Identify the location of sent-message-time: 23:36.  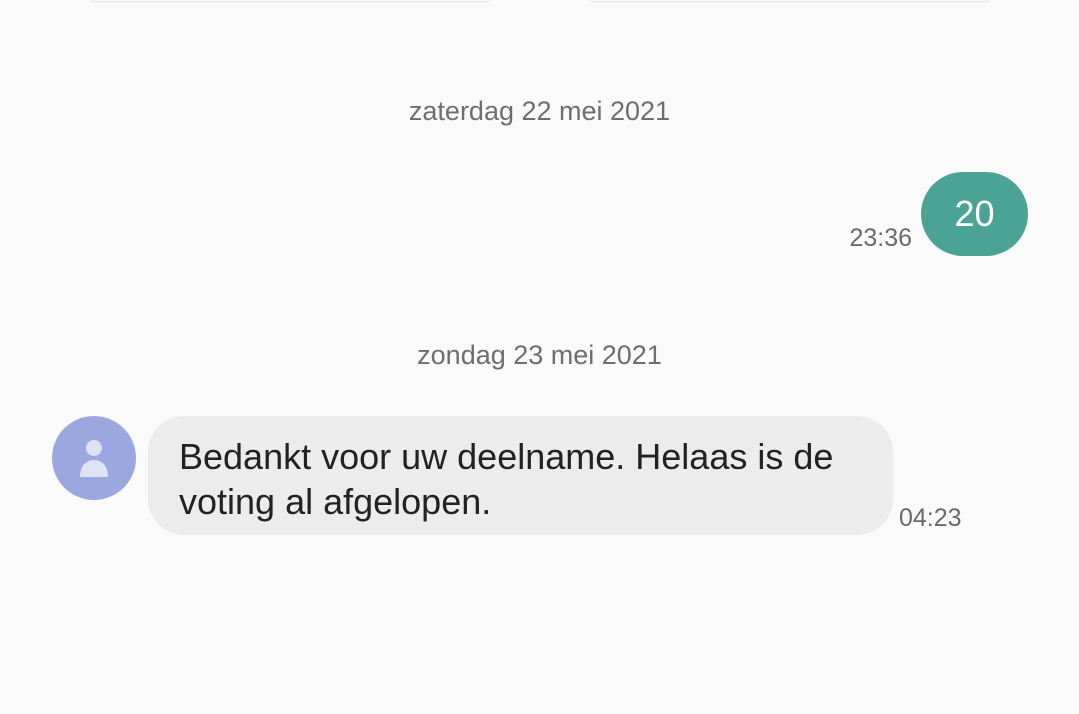
(880, 238).